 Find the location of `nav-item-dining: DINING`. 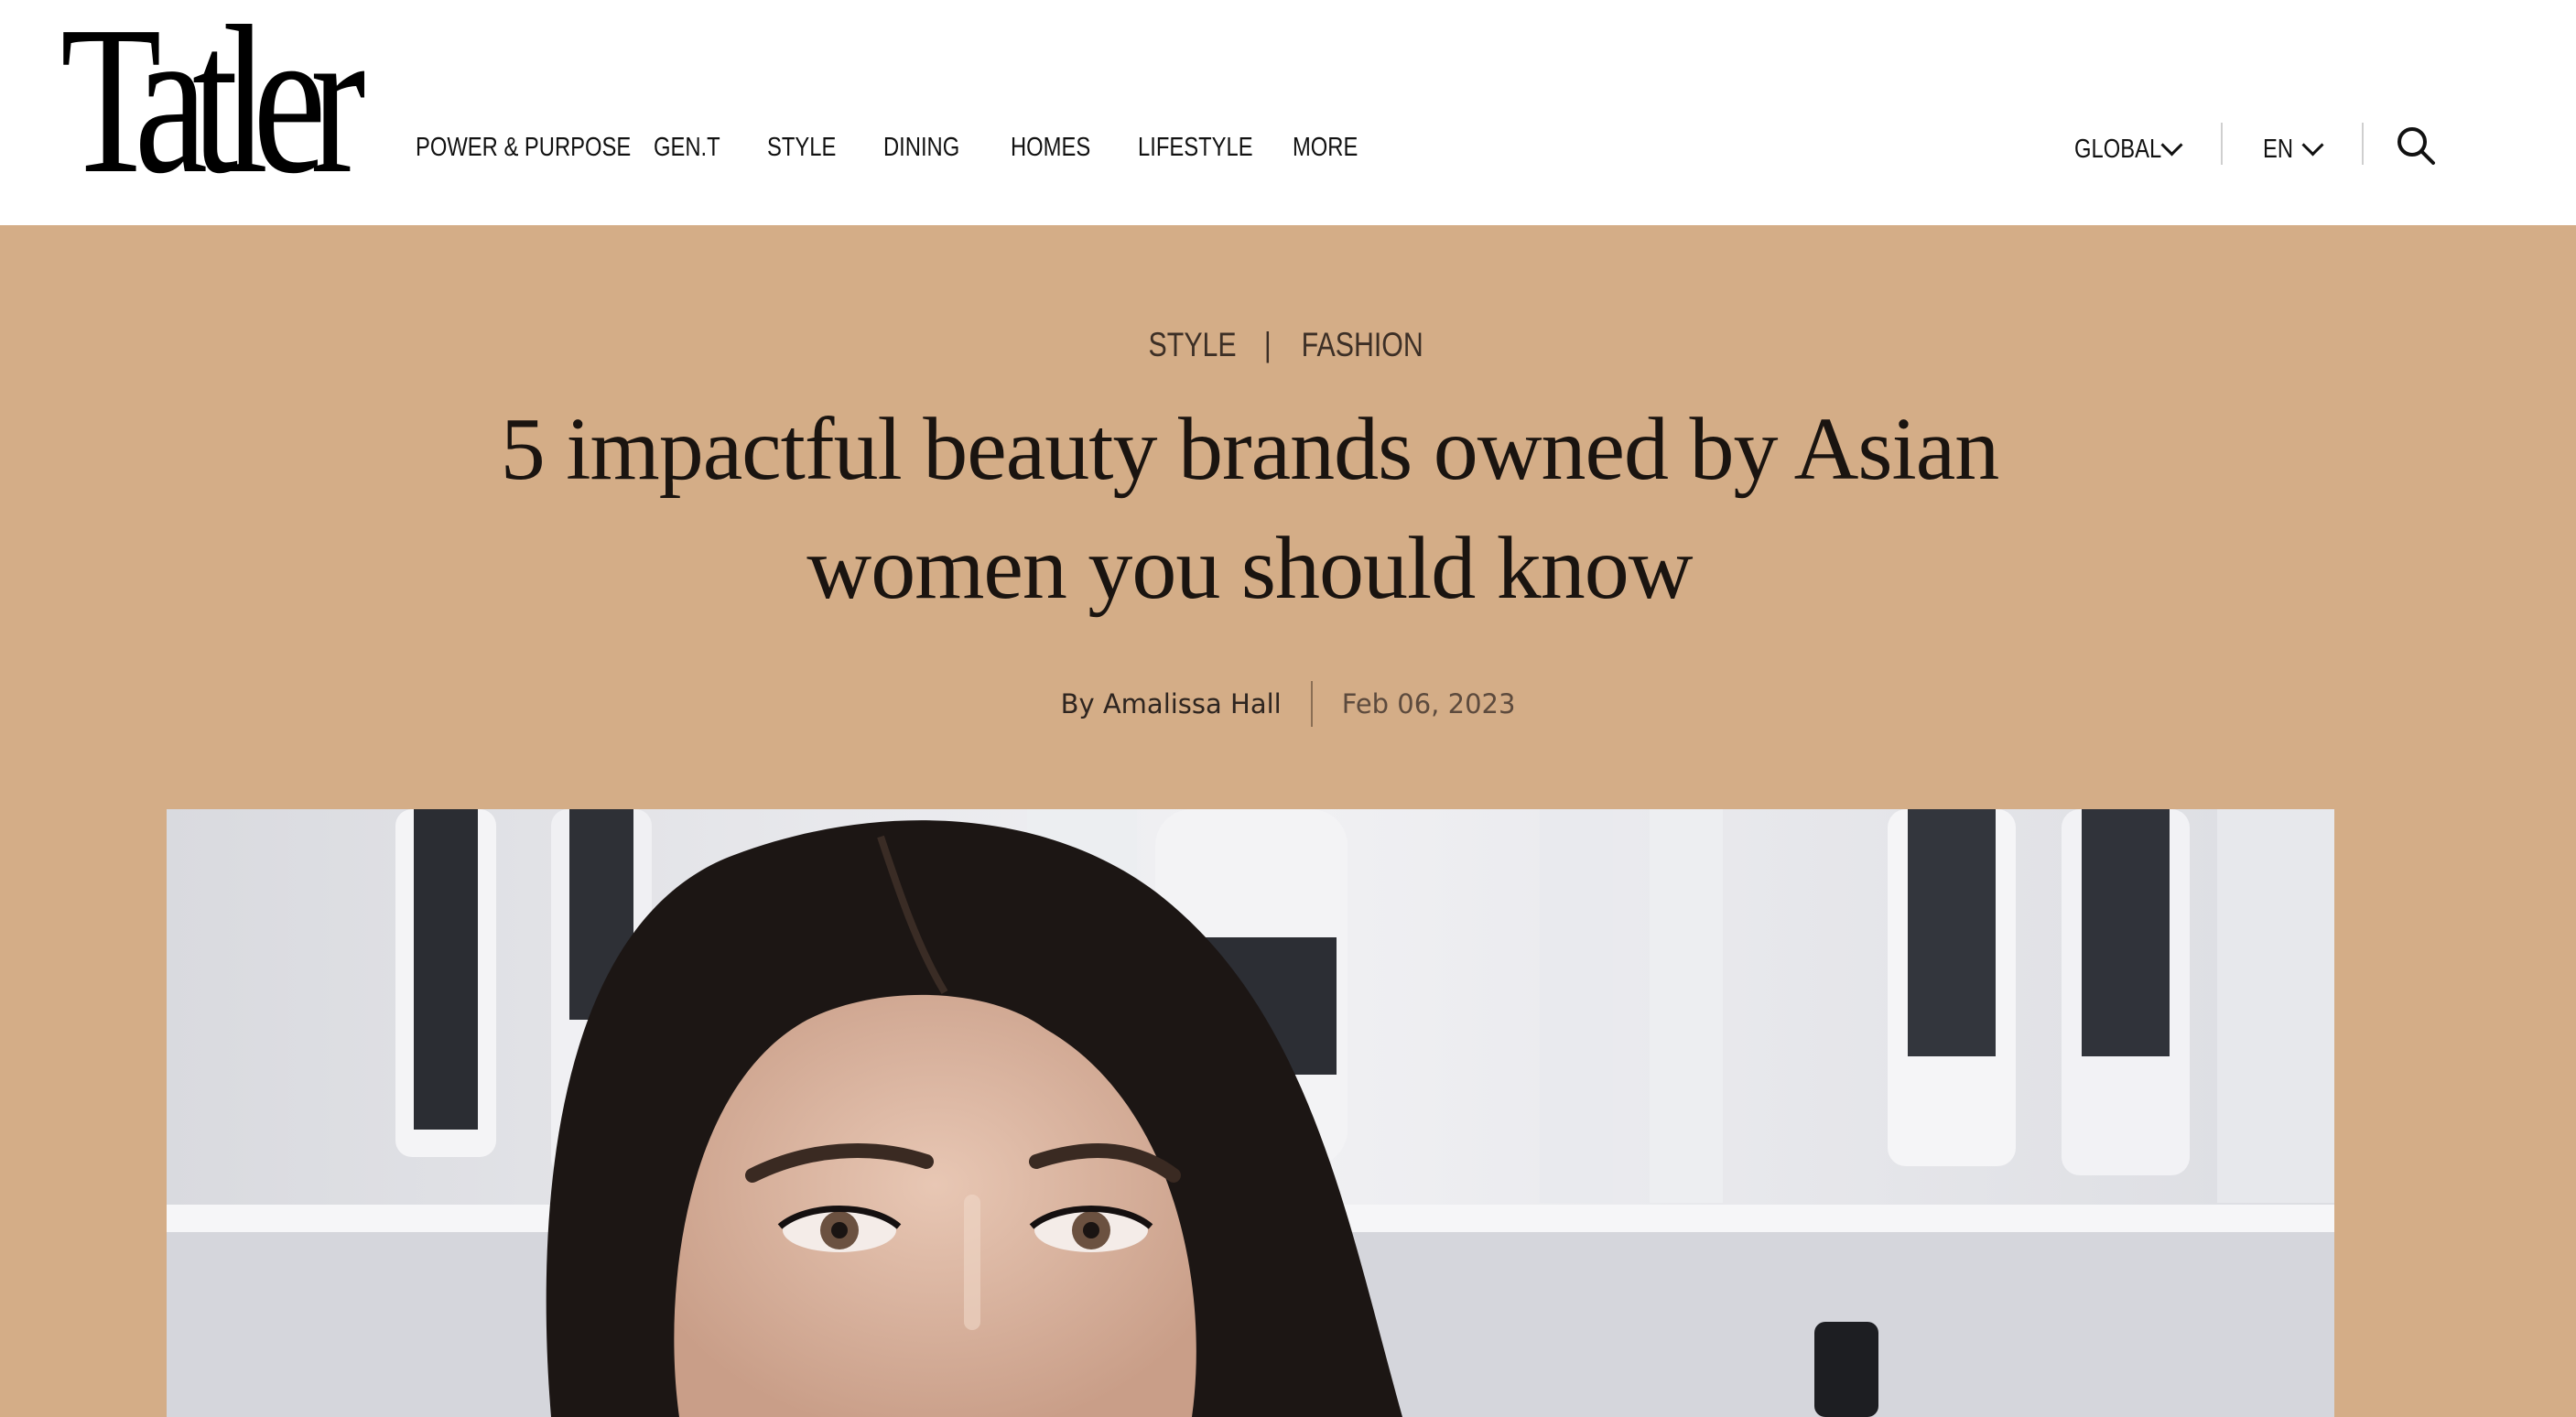

nav-item-dining: DINING is located at coordinates (921, 148).